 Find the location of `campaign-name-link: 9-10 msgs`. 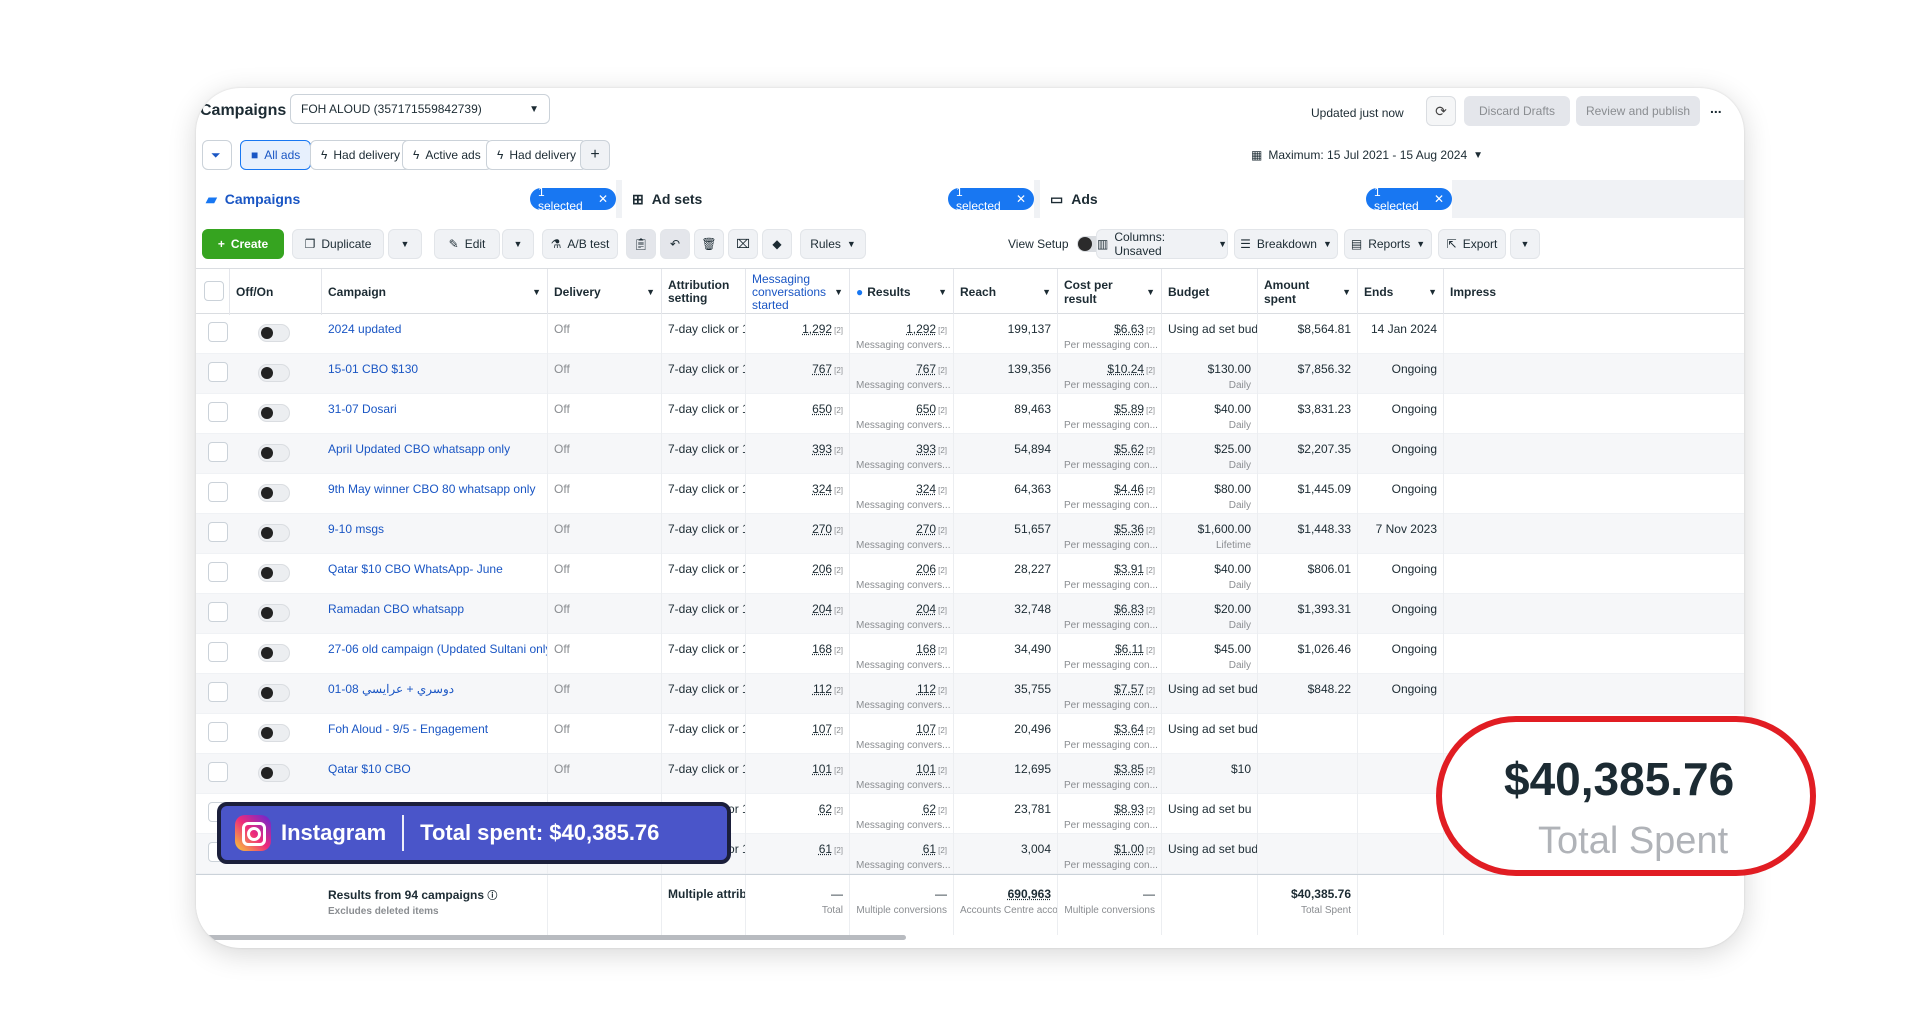

campaign-name-link: 9-10 msgs is located at coordinates (435, 534).